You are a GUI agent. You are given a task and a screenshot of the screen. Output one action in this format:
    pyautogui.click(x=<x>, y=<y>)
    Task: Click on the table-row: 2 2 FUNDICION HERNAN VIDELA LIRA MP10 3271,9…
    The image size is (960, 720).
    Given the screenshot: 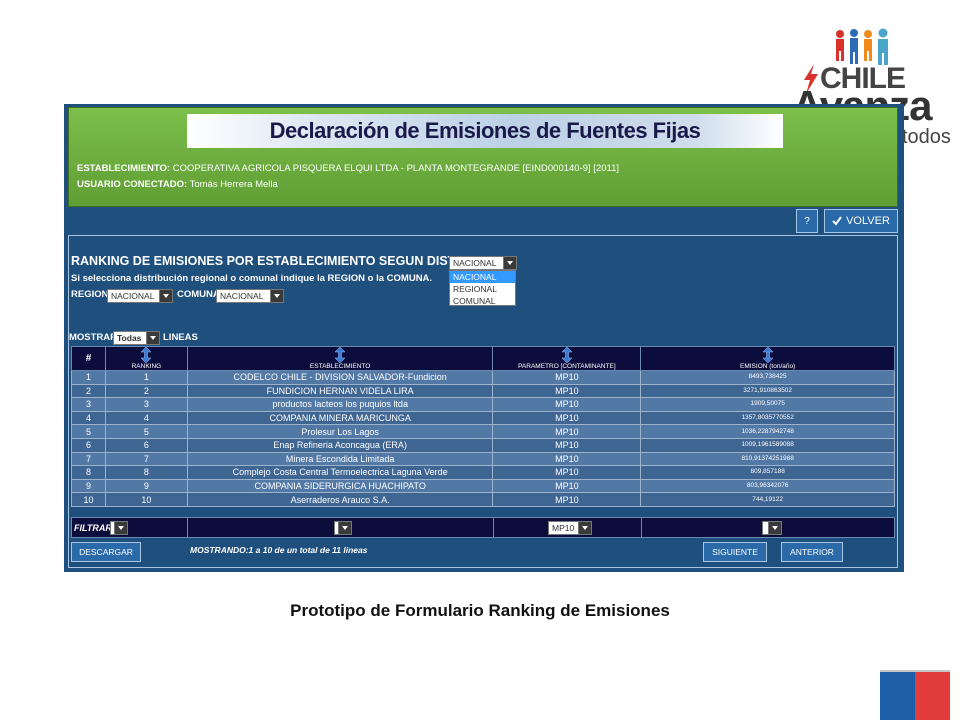 What is the action you would take?
    pyautogui.click(x=483, y=391)
    